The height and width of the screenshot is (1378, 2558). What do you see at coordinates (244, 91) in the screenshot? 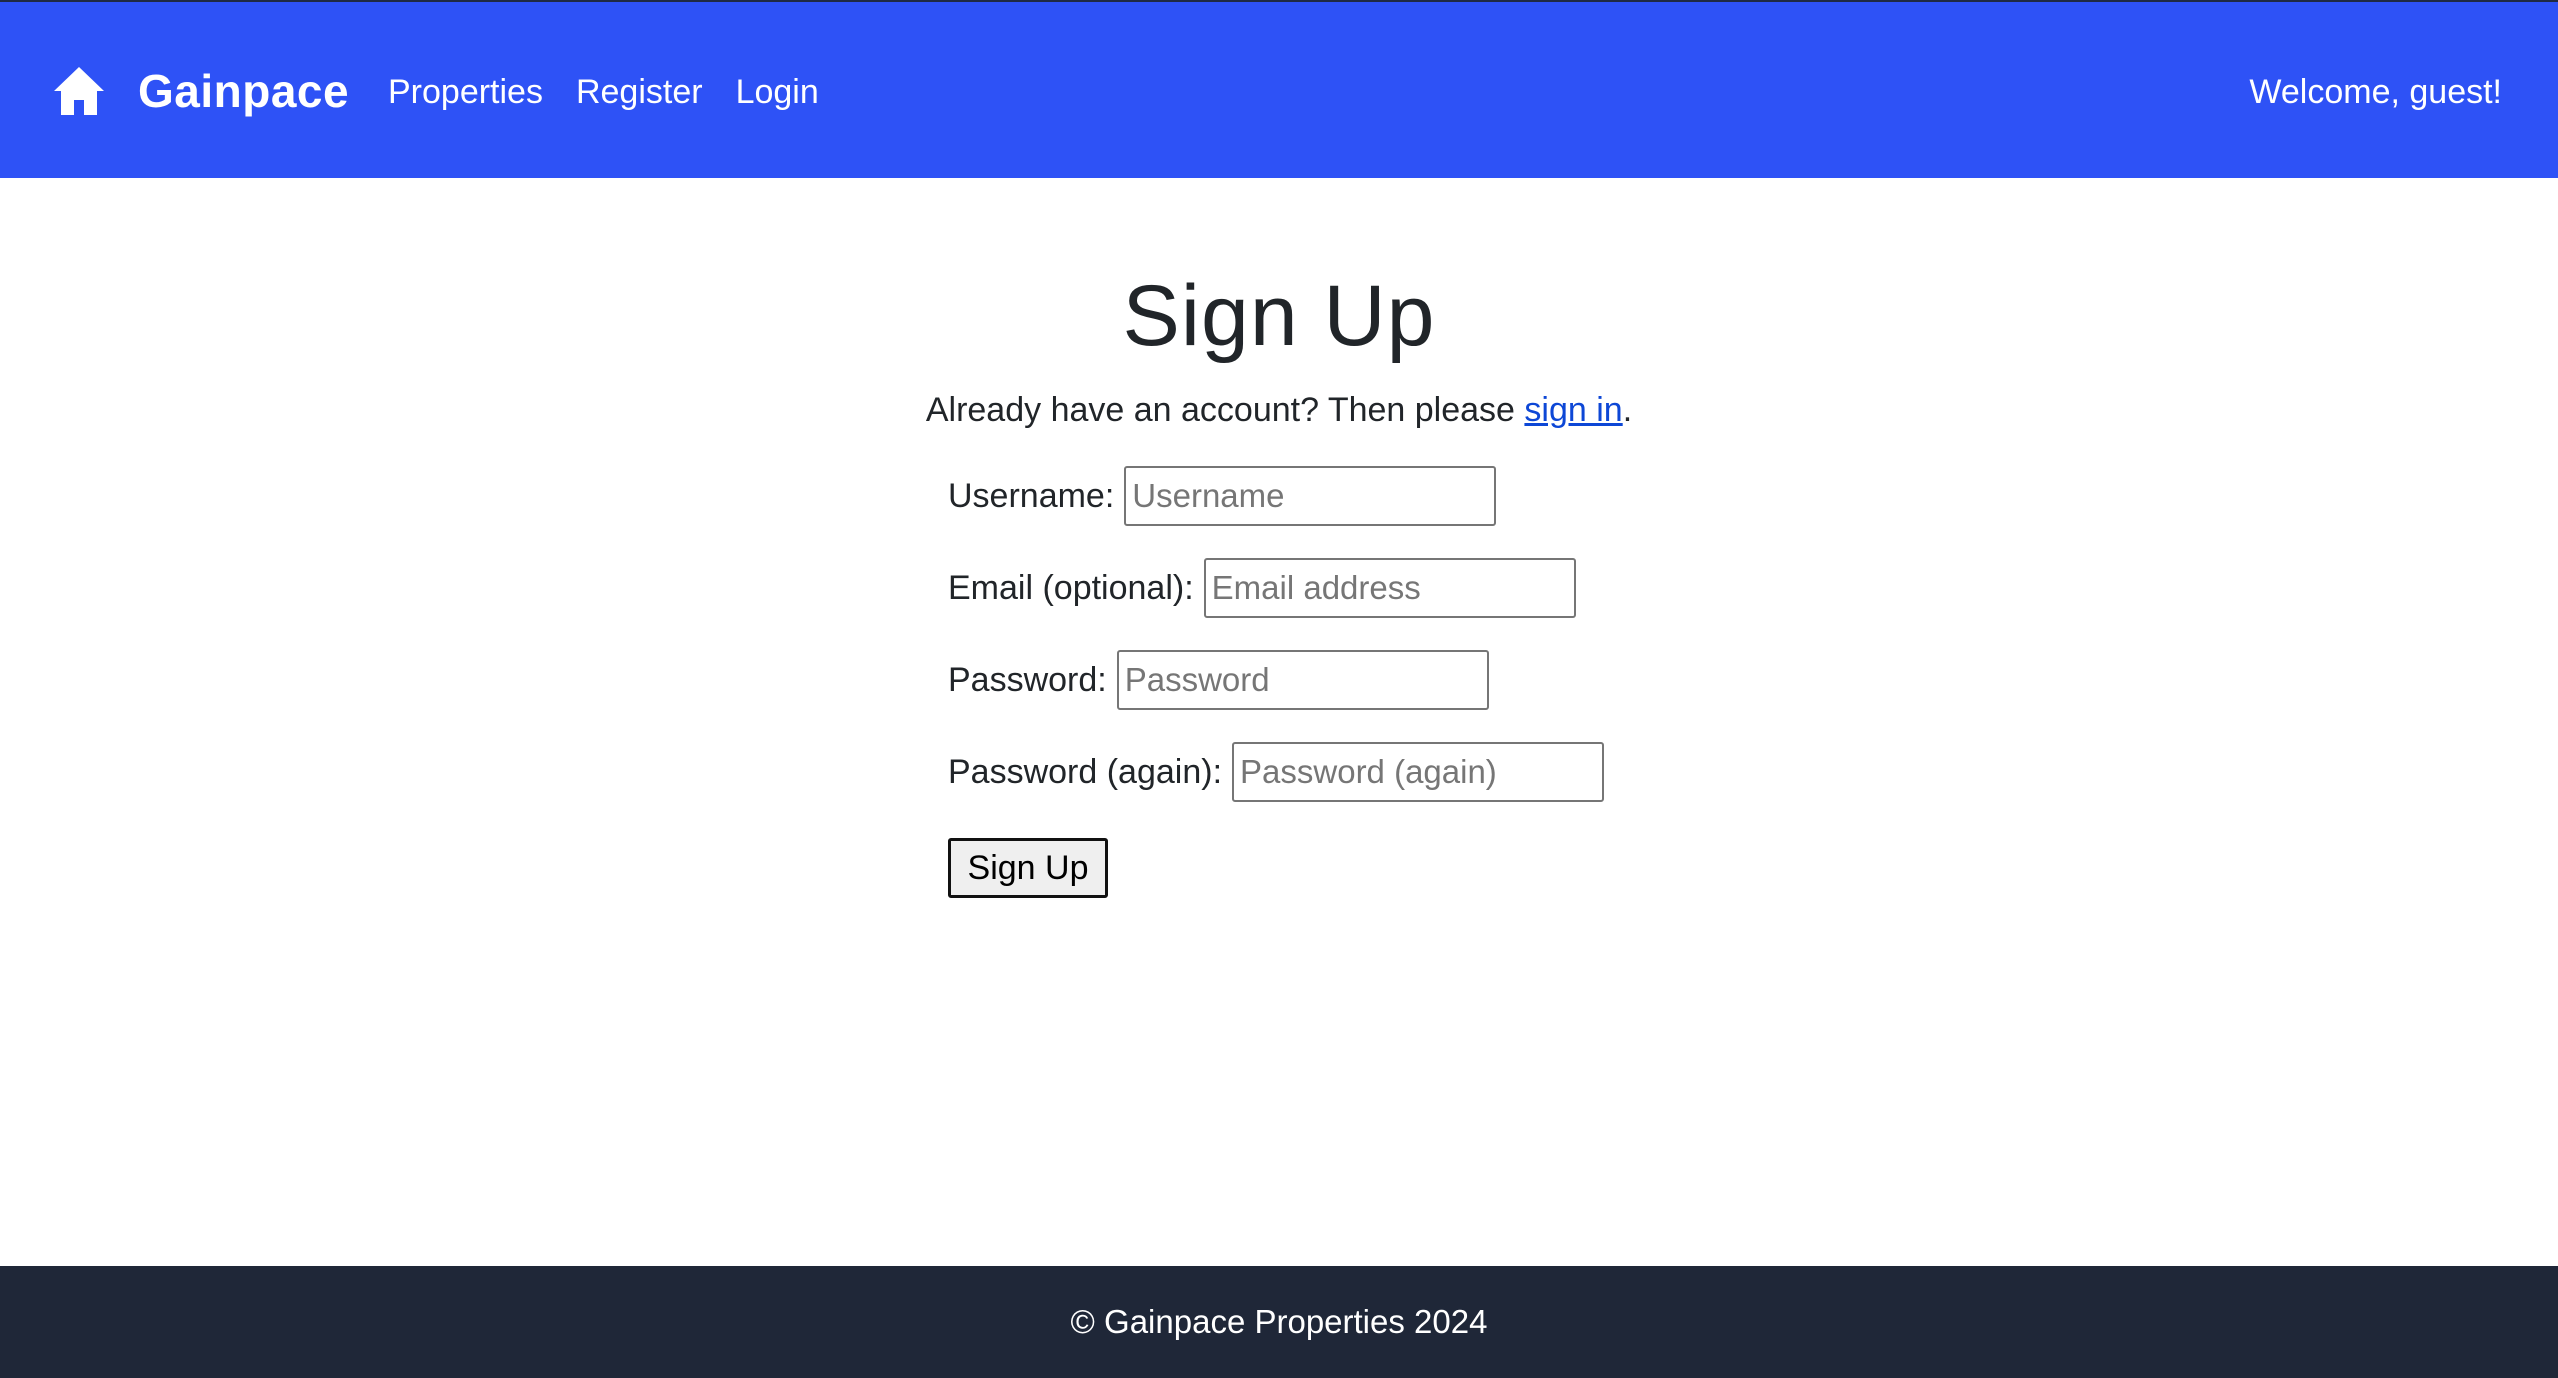
I see `brand-name: Gainpace` at bounding box center [244, 91].